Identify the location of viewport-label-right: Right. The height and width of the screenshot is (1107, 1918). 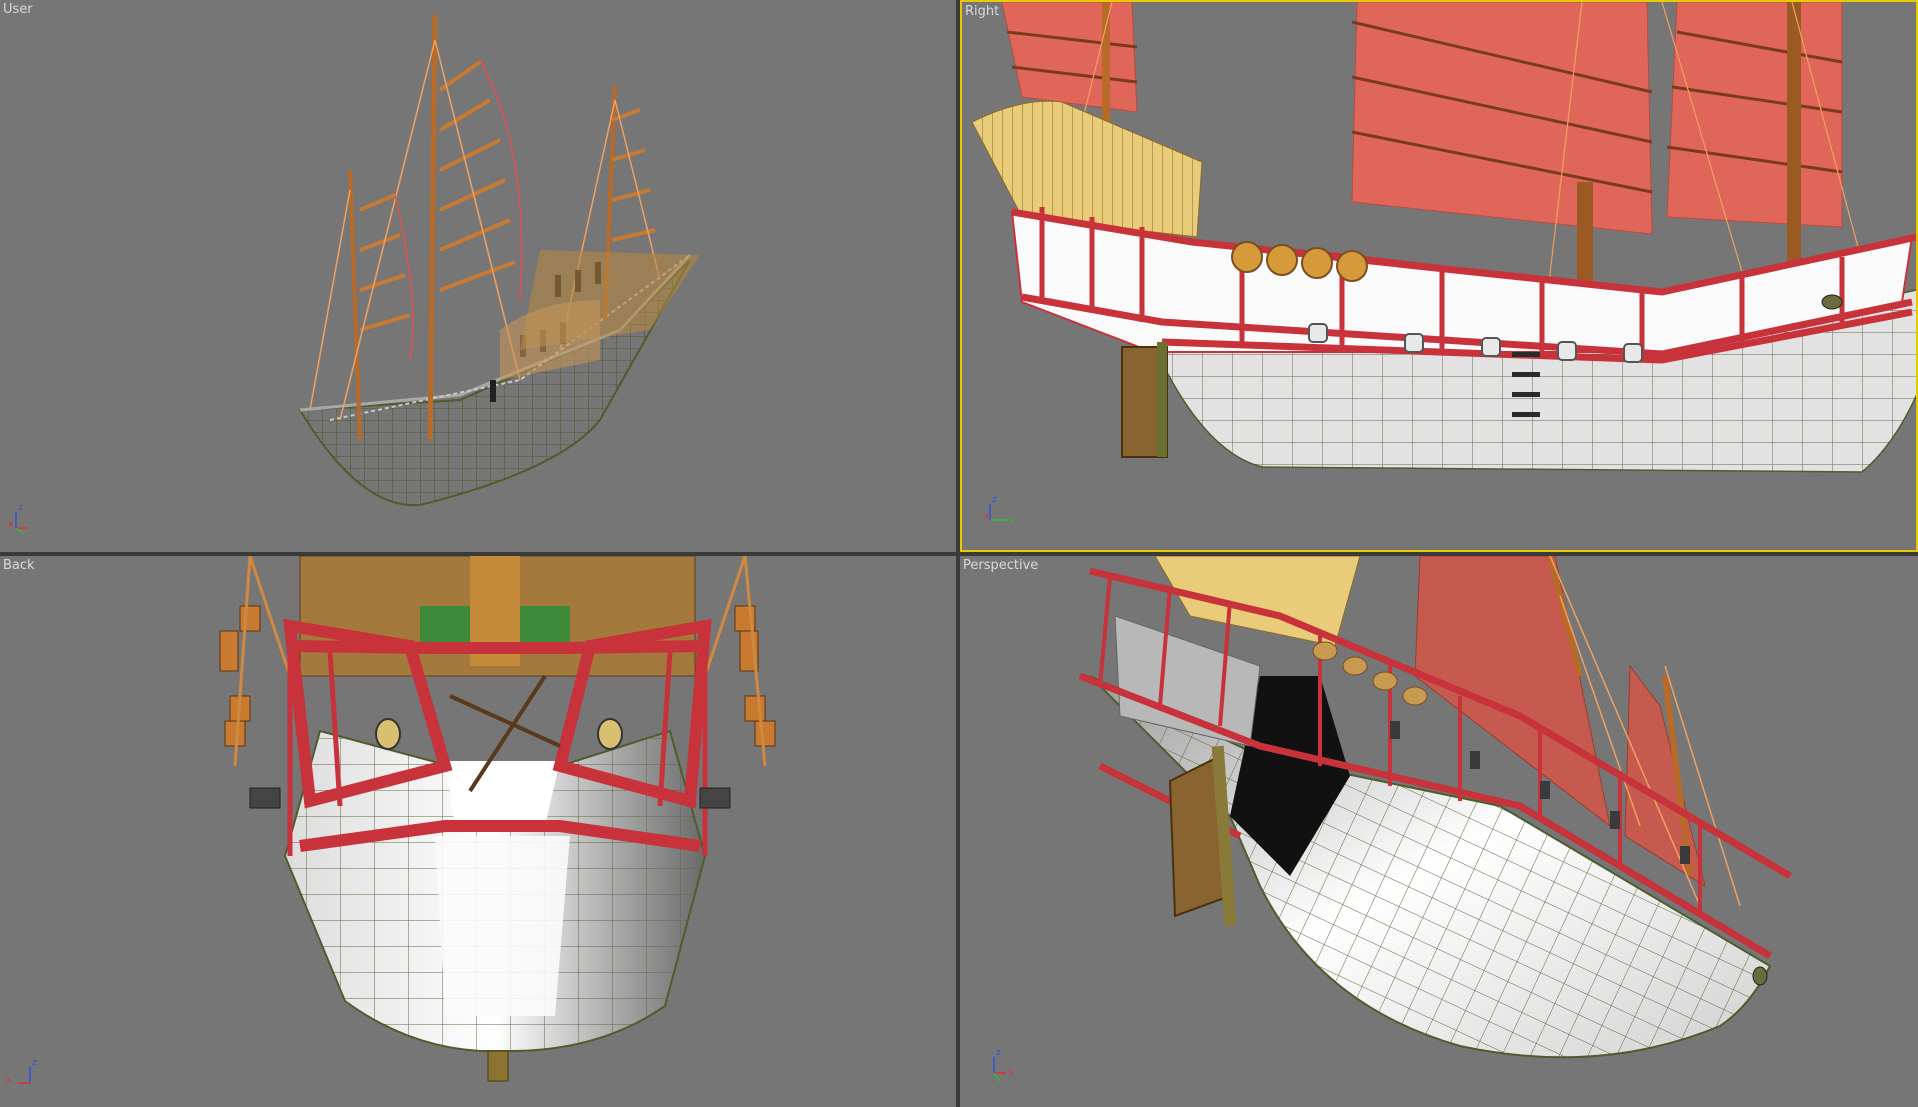
(982, 11).